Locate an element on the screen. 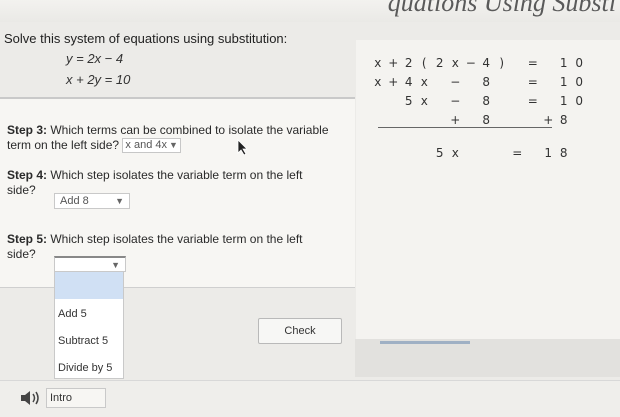 The height and width of the screenshot is (417, 620). work-row: x +4 x −8 = 1 0 is located at coordinates (478, 84).